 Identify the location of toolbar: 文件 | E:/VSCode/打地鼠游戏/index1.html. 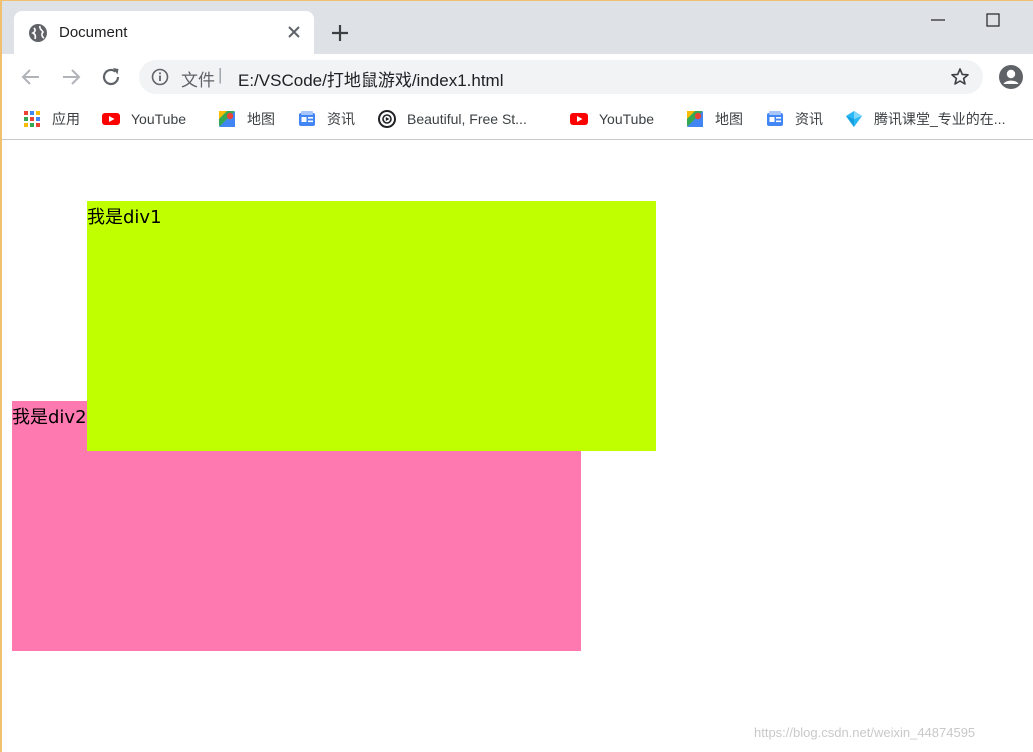
(517, 77).